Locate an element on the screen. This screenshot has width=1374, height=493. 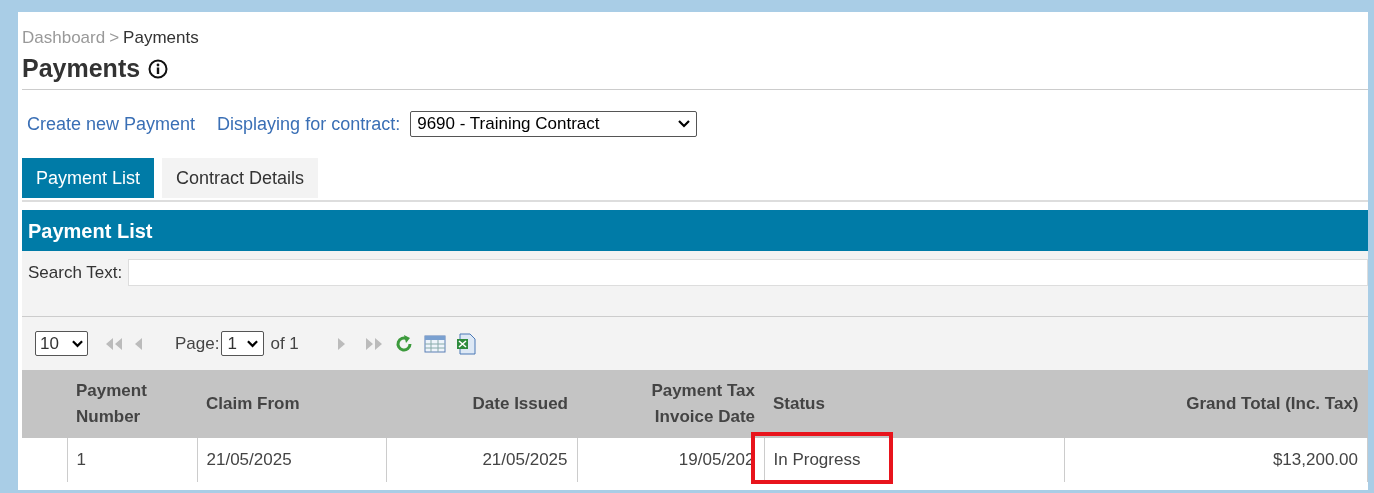
last-page-icon is located at coordinates (373, 343).